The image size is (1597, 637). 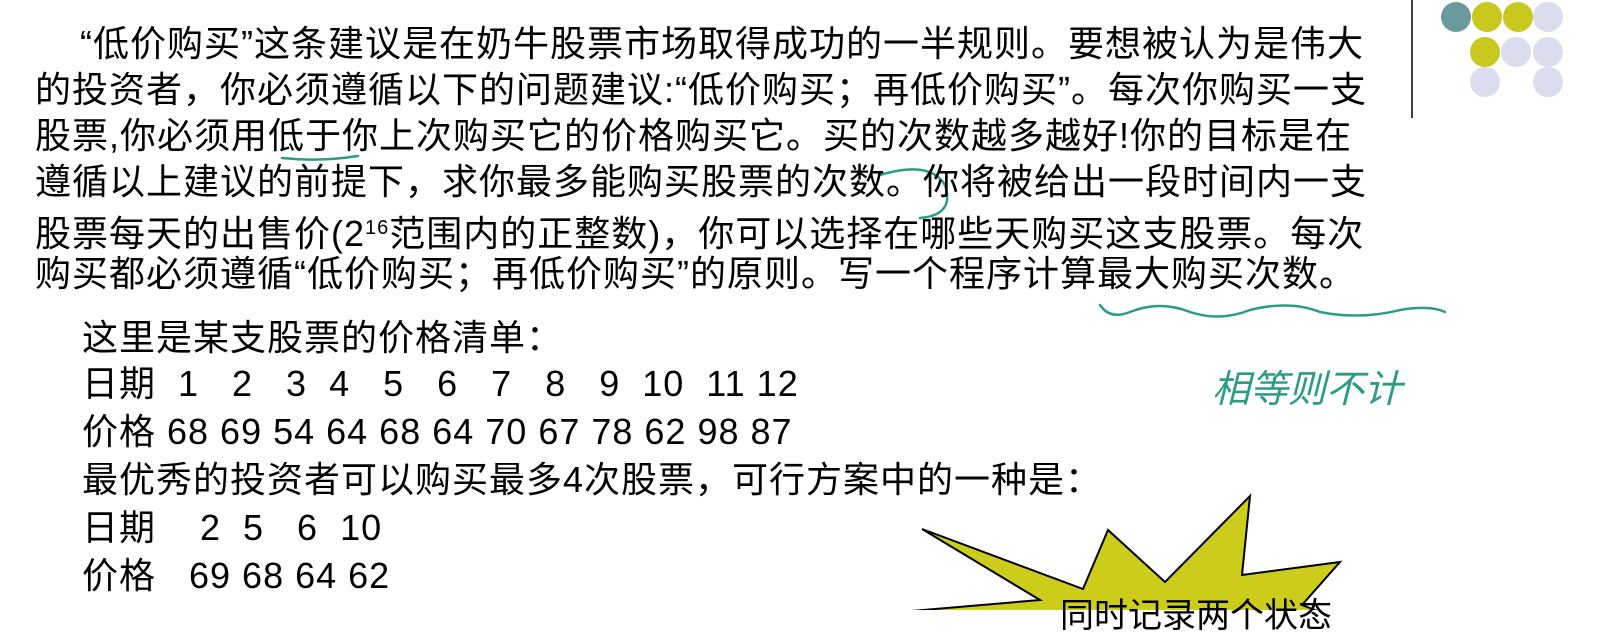 I want to click on callout-text: 同时记录两个状态, so click(x=1196, y=616).